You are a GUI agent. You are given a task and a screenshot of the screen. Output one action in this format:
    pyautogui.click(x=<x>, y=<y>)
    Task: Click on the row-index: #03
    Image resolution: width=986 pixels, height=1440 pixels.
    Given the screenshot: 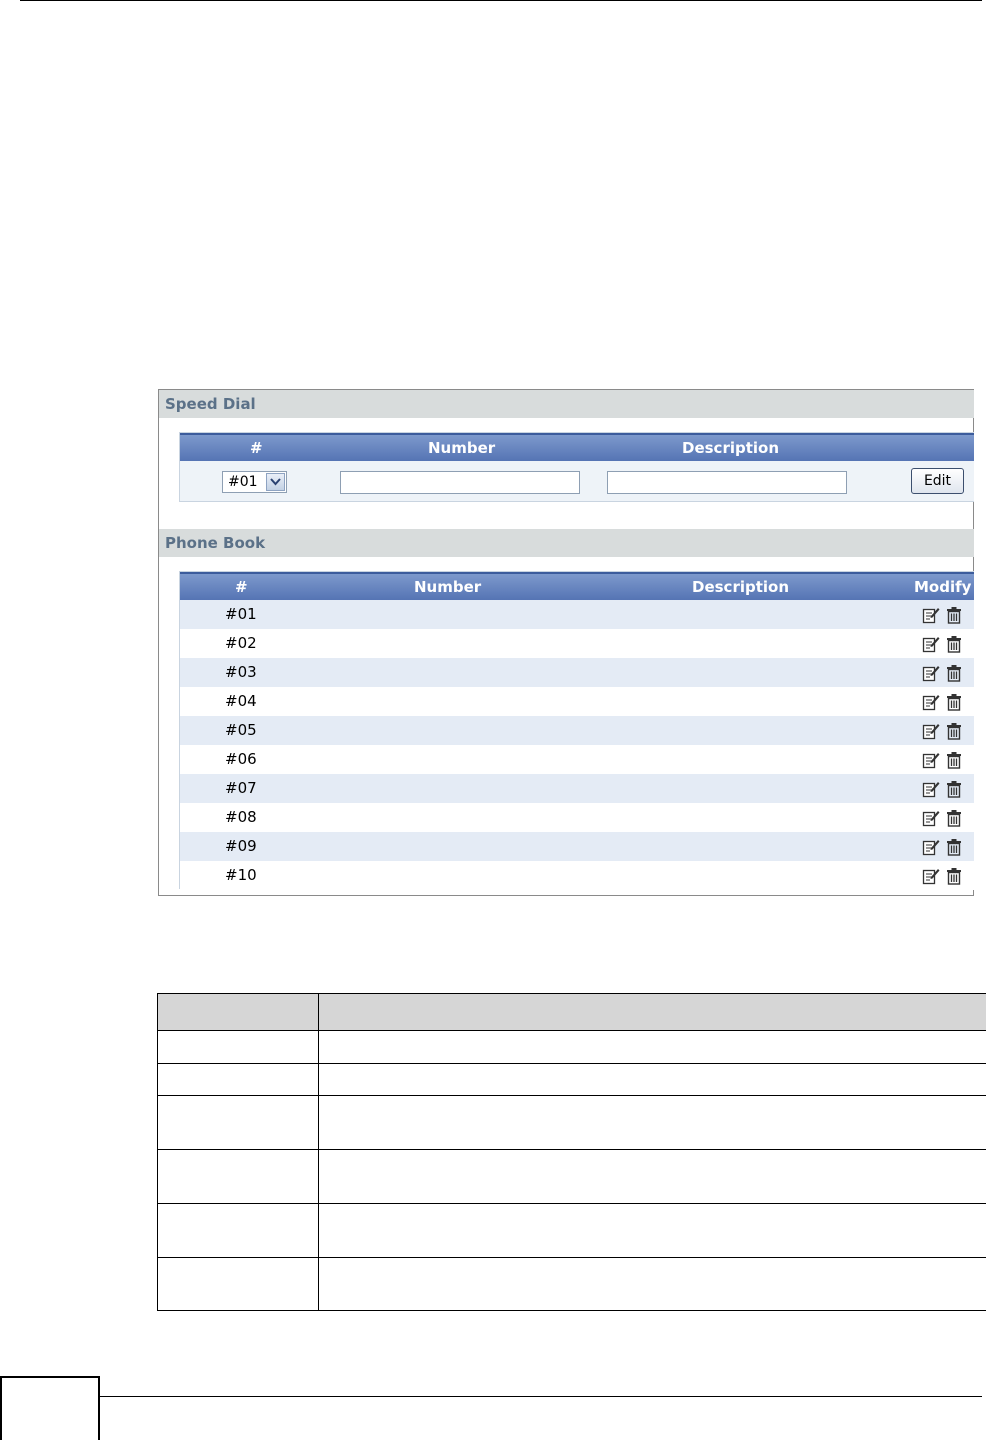 What is the action you would take?
    pyautogui.click(x=241, y=672)
    